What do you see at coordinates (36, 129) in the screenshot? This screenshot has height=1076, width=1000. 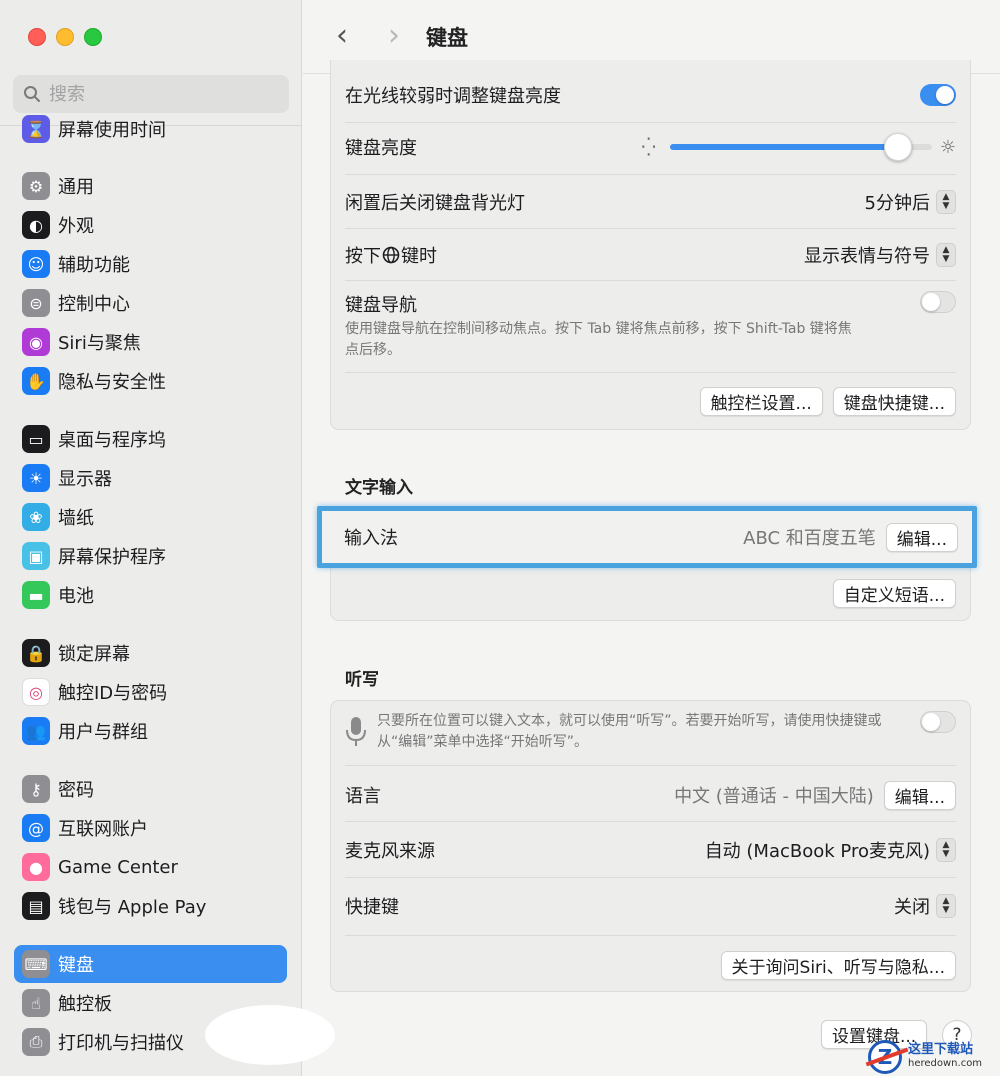 I see `hourglass-icon: ⌛` at bounding box center [36, 129].